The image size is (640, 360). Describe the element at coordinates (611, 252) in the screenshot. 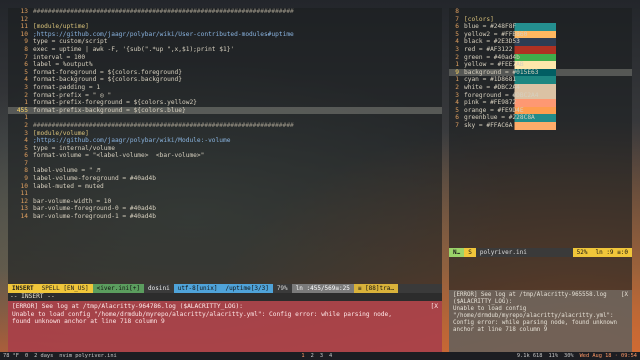

I see `right-cursor-position: ln :9 ≡:0` at that location.